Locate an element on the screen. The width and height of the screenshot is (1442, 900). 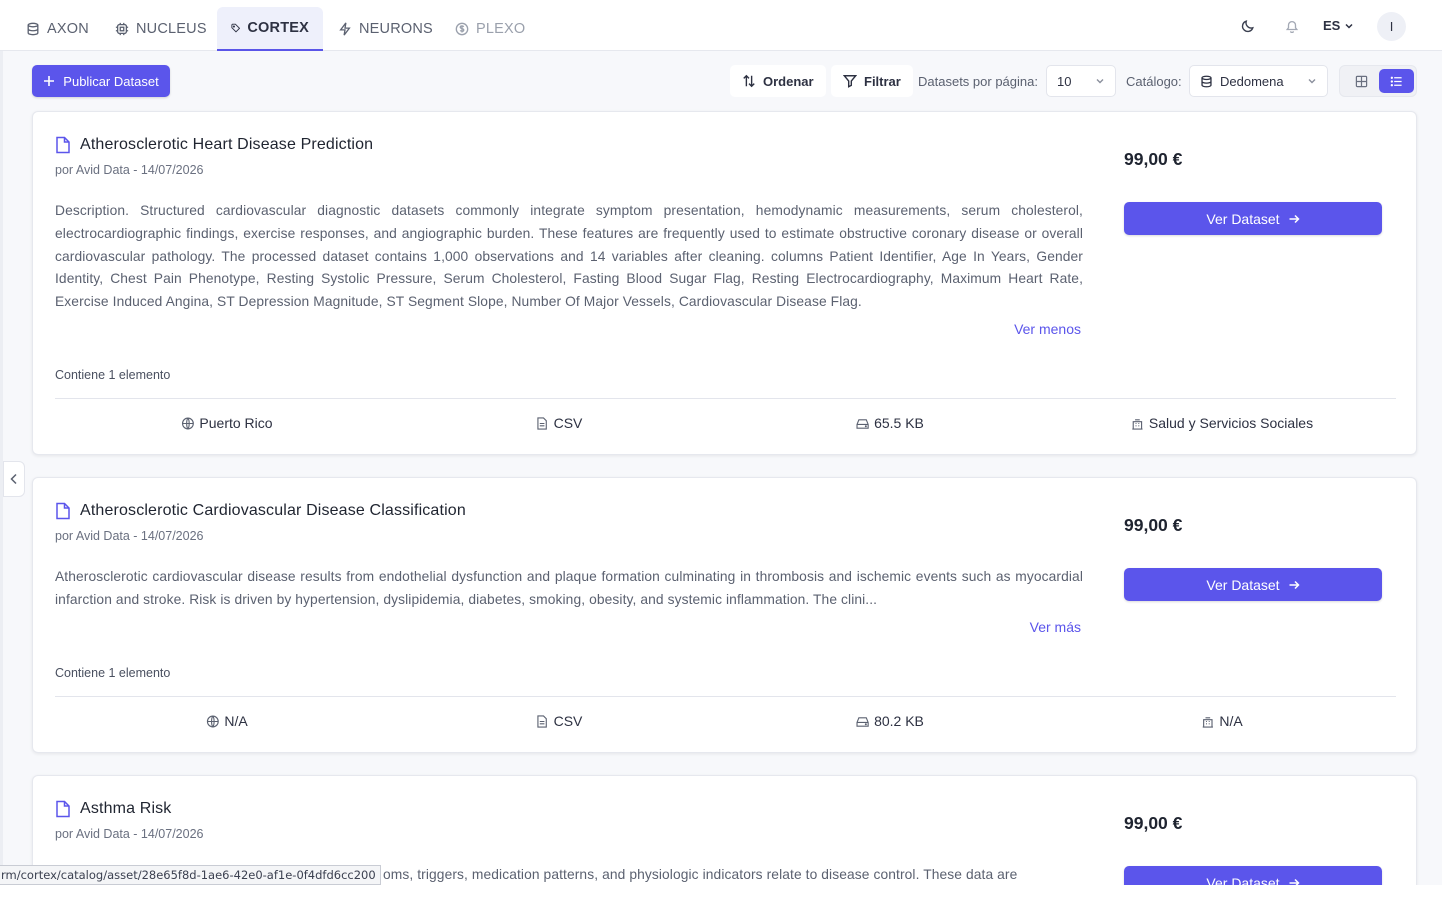
tab-cortex: CORTEX is located at coordinates (270, 29).